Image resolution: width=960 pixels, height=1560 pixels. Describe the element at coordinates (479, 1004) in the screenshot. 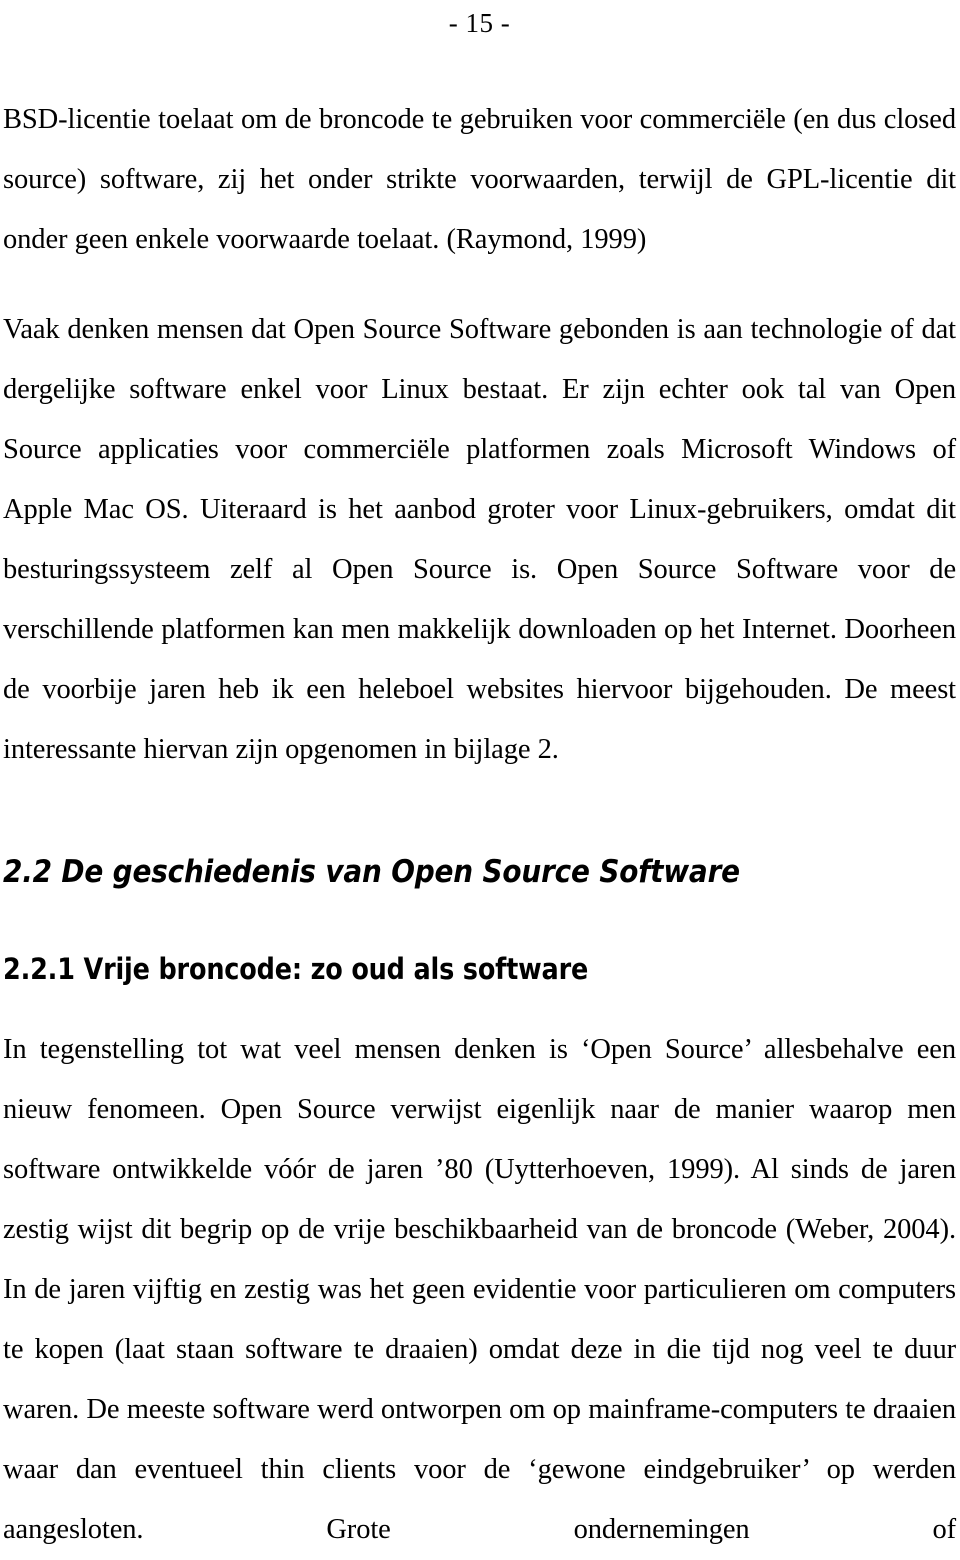

I see `subheading-spacer` at that location.